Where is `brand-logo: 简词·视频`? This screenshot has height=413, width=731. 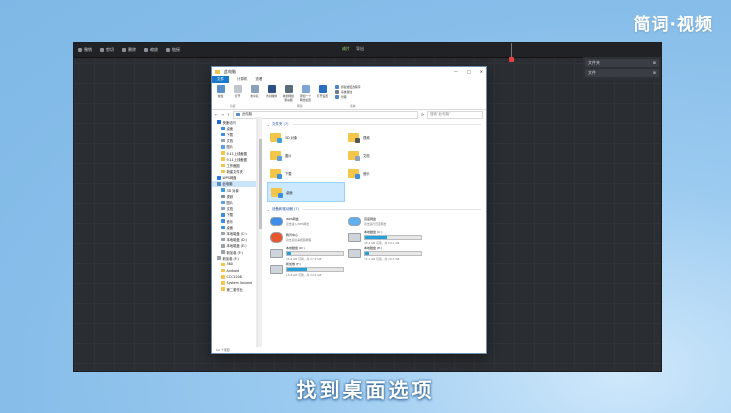 brand-logo: 简词·视频 is located at coordinates (673, 25).